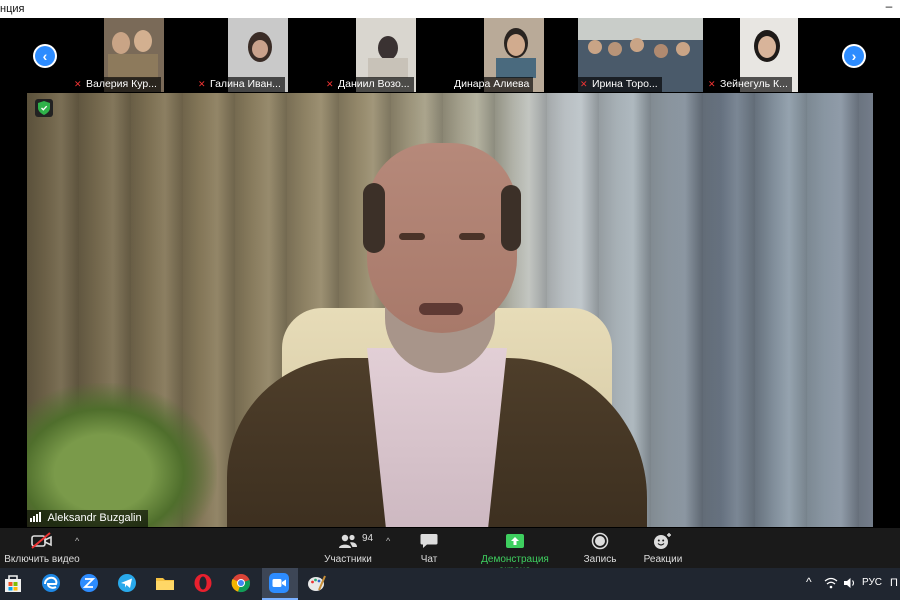 This screenshot has width=900, height=600. What do you see at coordinates (600, 559) in the screenshot?
I see `record-label: Запись` at bounding box center [600, 559].